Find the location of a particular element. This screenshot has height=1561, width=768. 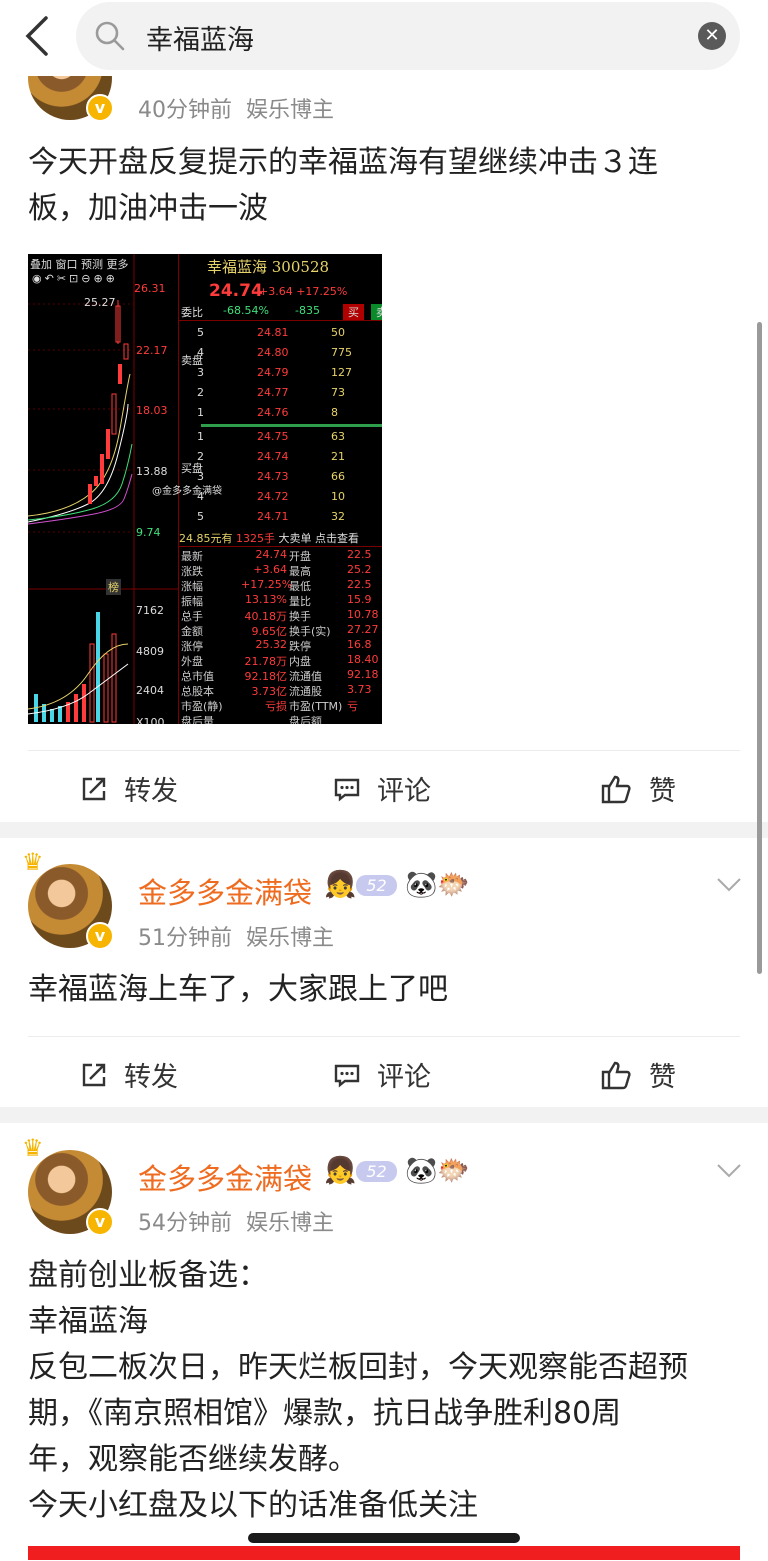

quote-row: 总市值 92.18亿 流通值 92.18 is located at coordinates (280, 675).